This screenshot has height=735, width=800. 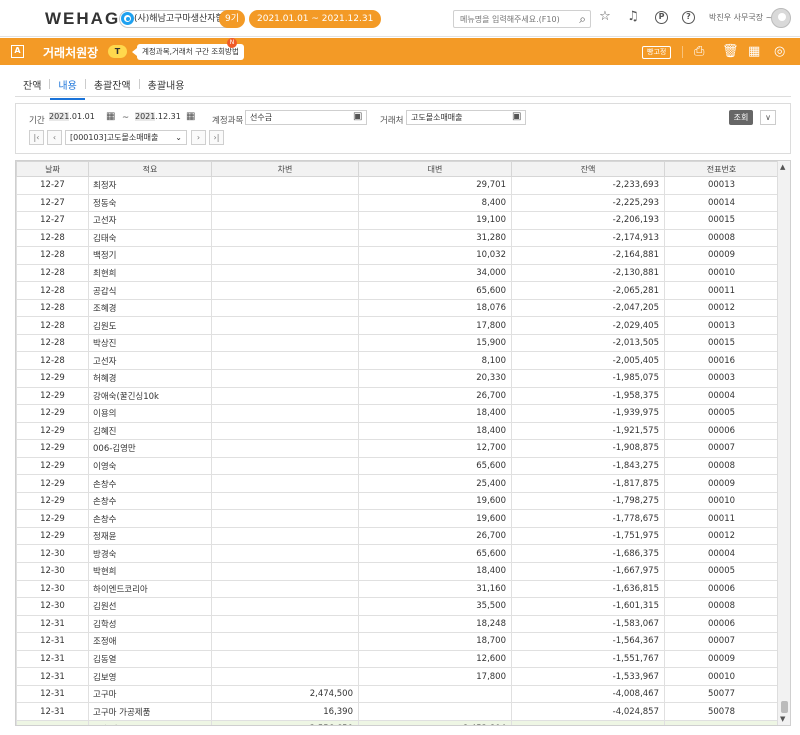 What do you see at coordinates (721, 343) in the screenshot?
I see `table-cell: 00015` at bounding box center [721, 343].